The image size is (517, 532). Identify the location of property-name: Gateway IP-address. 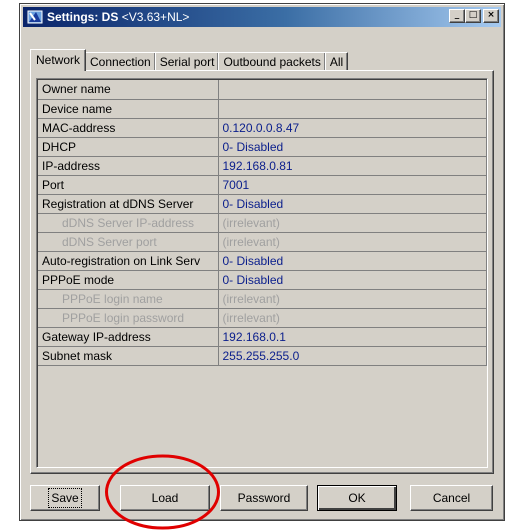
(128, 337).